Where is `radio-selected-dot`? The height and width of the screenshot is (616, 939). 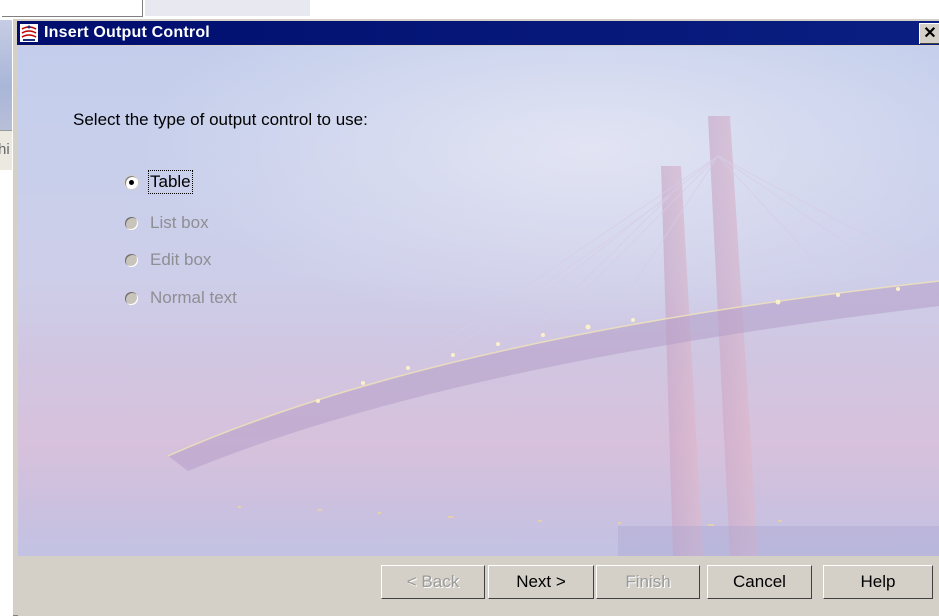
radio-selected-dot is located at coordinates (131, 182).